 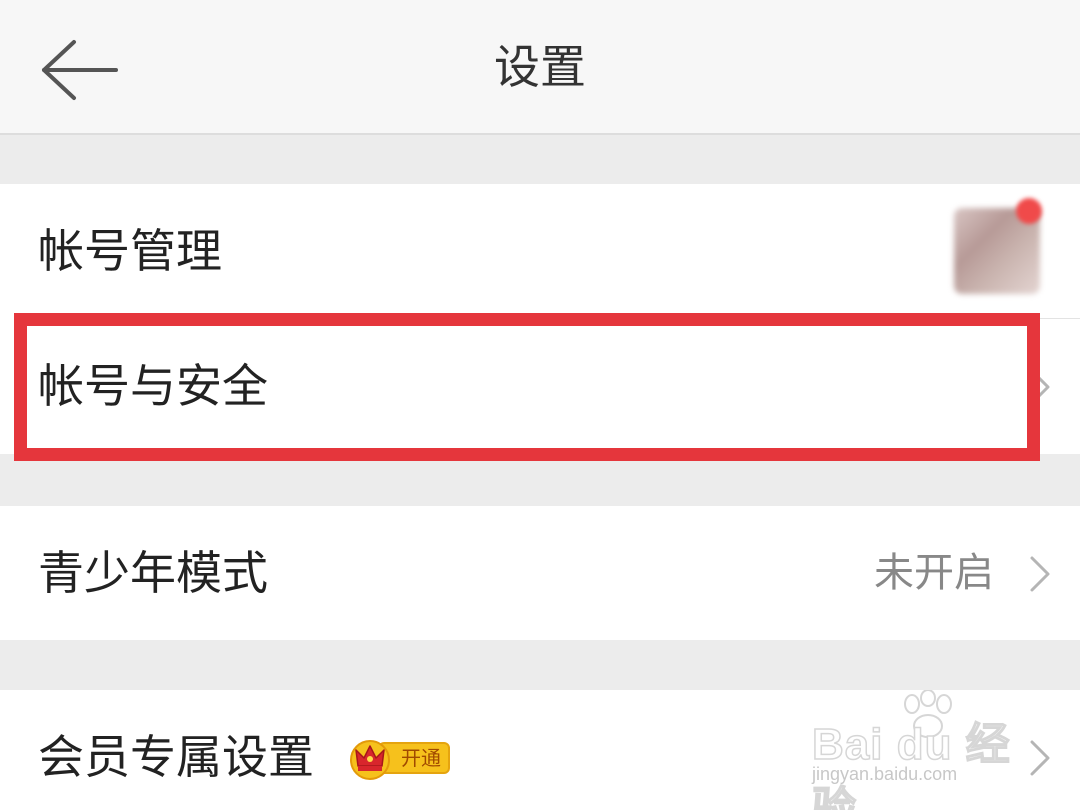 I want to click on account-security-label: 帐号与安全, so click(x=153, y=386).